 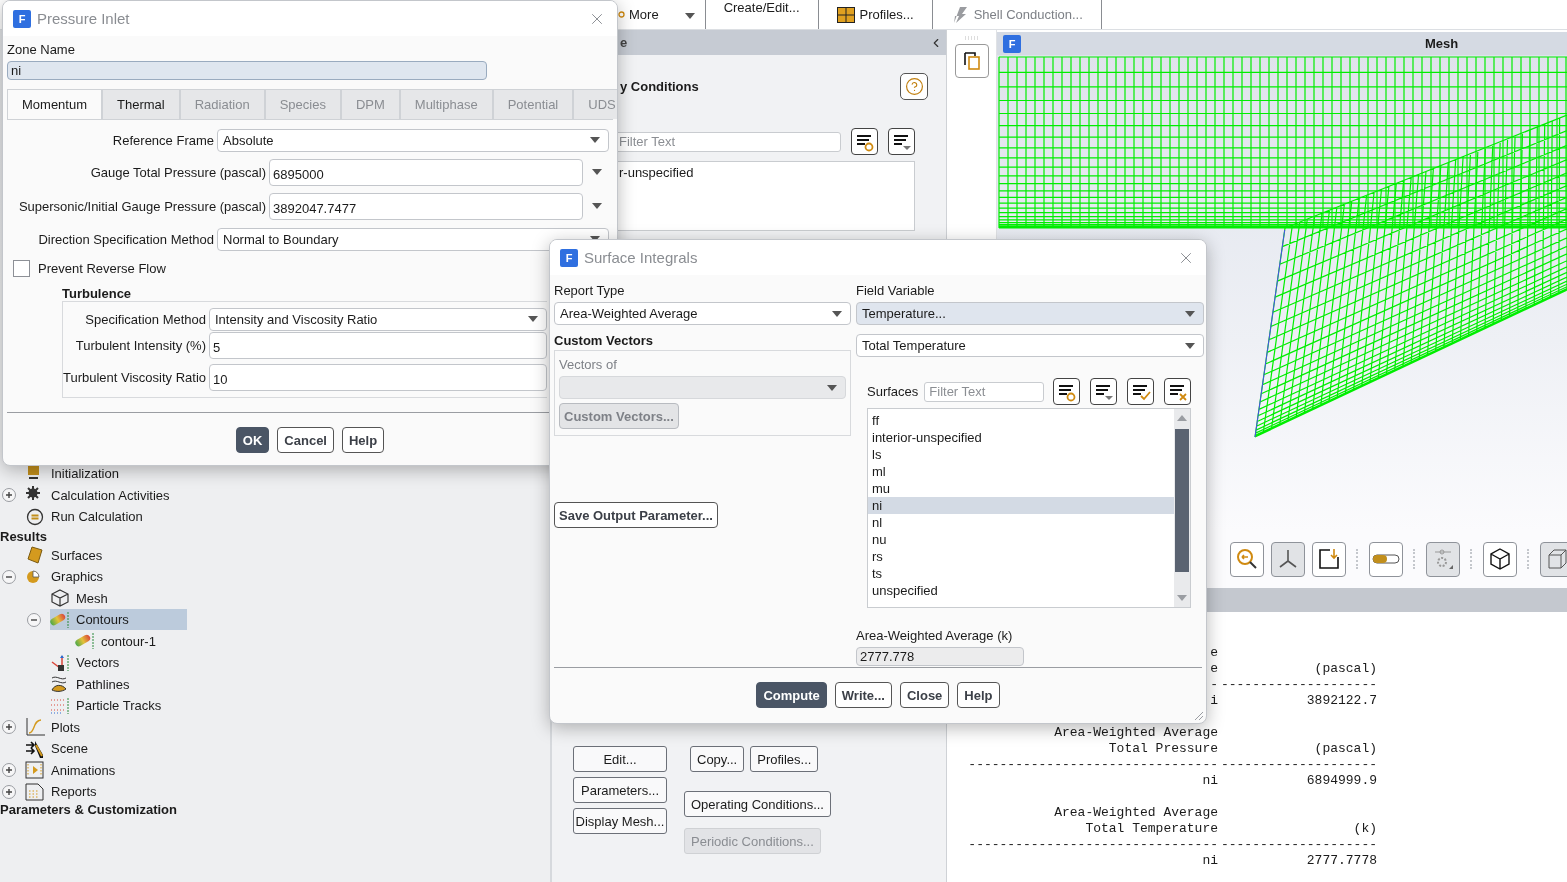 What do you see at coordinates (41, 49) in the screenshot?
I see `field-label: Zone Name` at bounding box center [41, 49].